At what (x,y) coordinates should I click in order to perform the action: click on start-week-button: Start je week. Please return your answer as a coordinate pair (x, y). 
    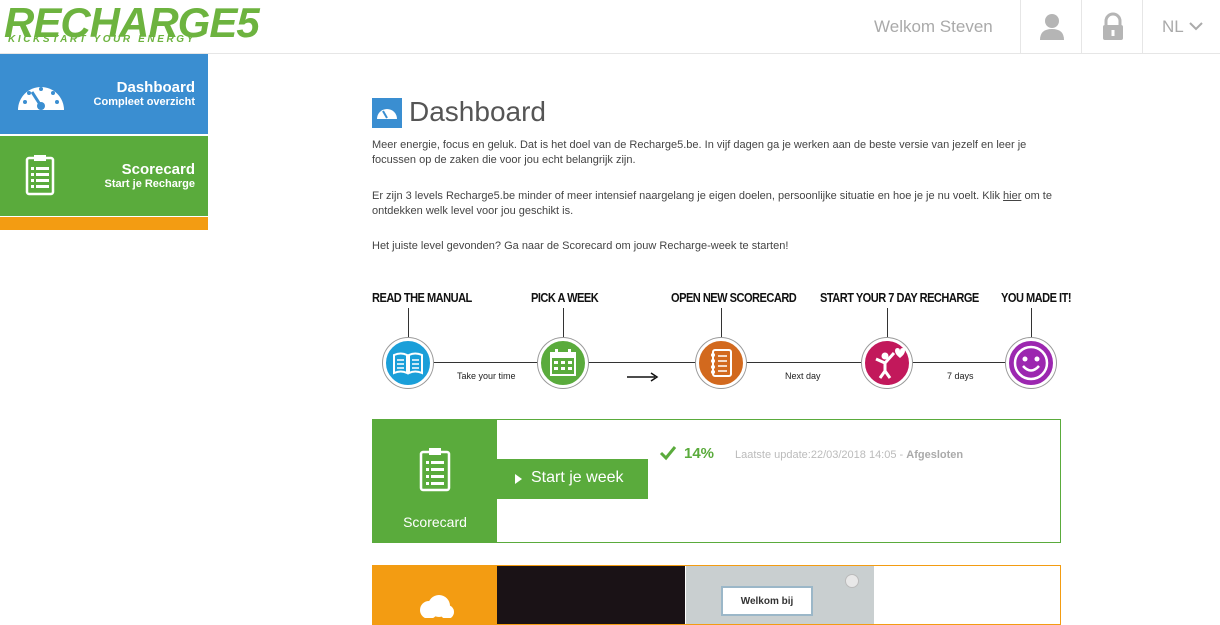
    Looking at the image, I should click on (572, 479).